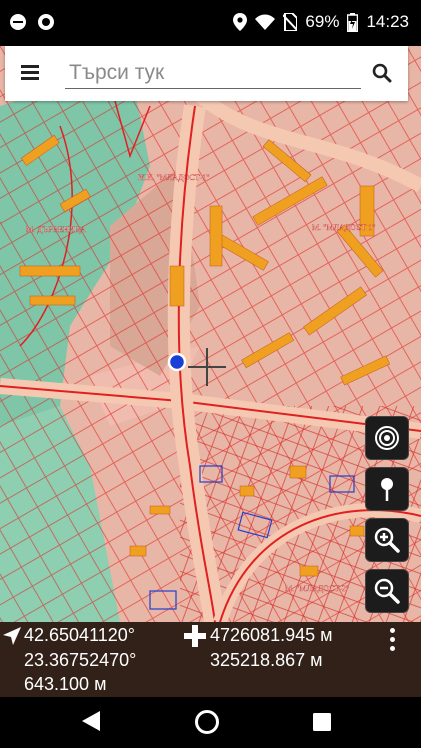  I want to click on home-button, so click(207, 722).